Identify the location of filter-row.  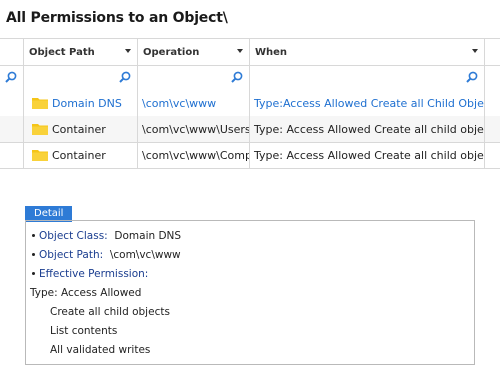
(250, 77).